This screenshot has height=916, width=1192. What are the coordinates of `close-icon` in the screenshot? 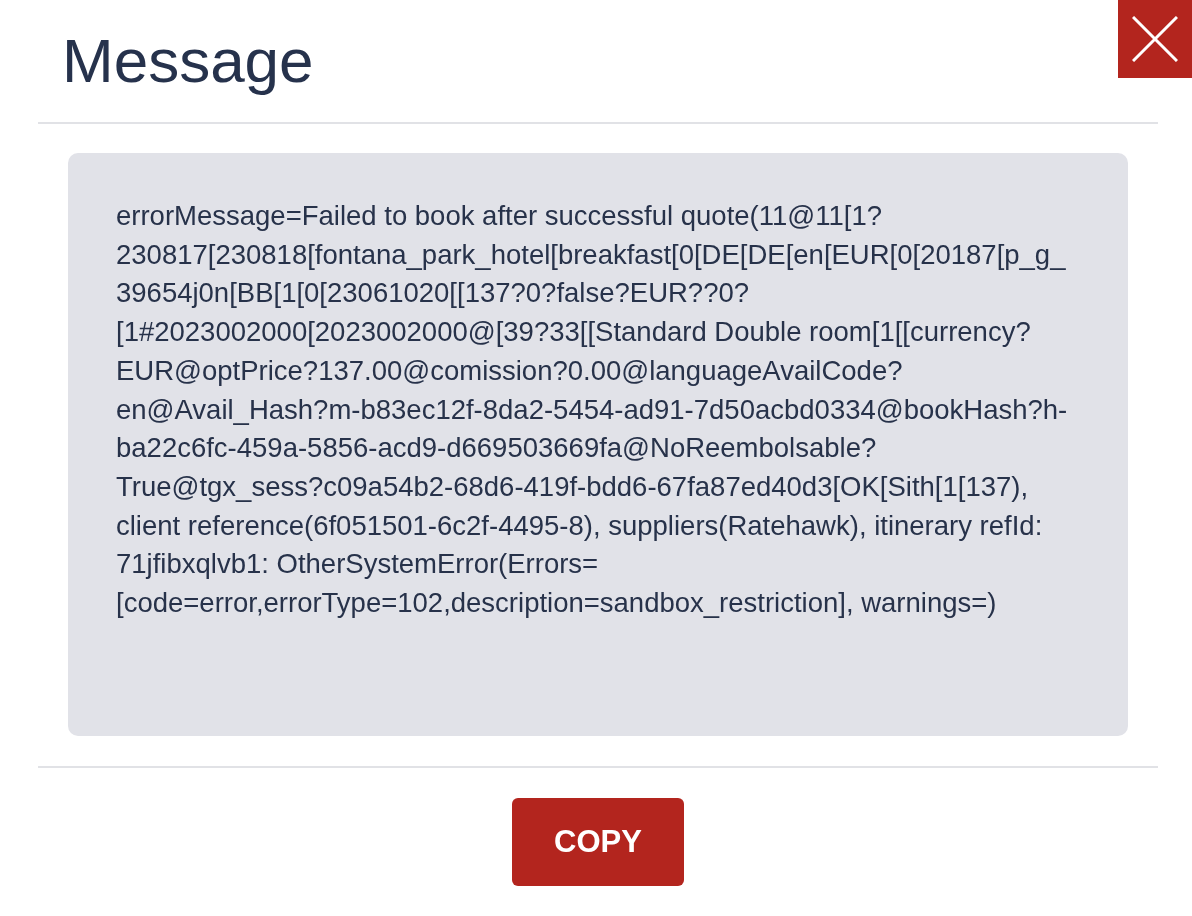 It's located at (1155, 39).